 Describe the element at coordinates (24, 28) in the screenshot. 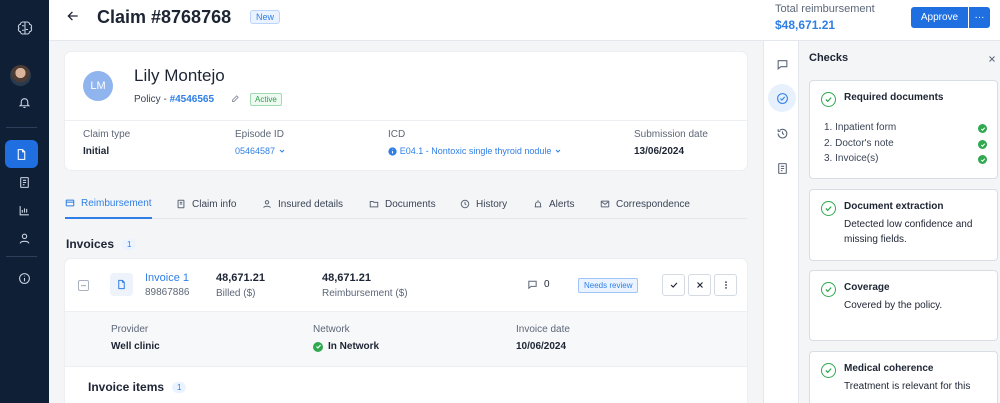

I see `brain-logo-icon` at that location.